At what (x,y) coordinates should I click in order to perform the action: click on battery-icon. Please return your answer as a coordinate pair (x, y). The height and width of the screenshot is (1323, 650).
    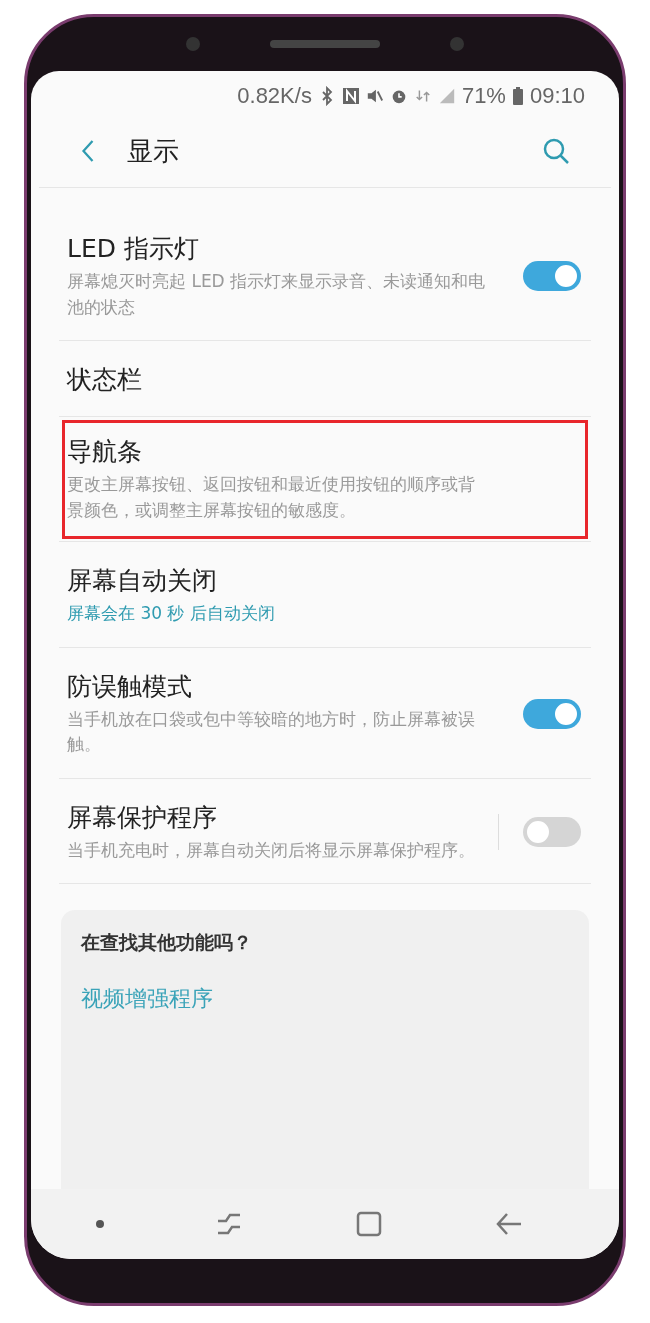
    Looking at the image, I should click on (517, 96).